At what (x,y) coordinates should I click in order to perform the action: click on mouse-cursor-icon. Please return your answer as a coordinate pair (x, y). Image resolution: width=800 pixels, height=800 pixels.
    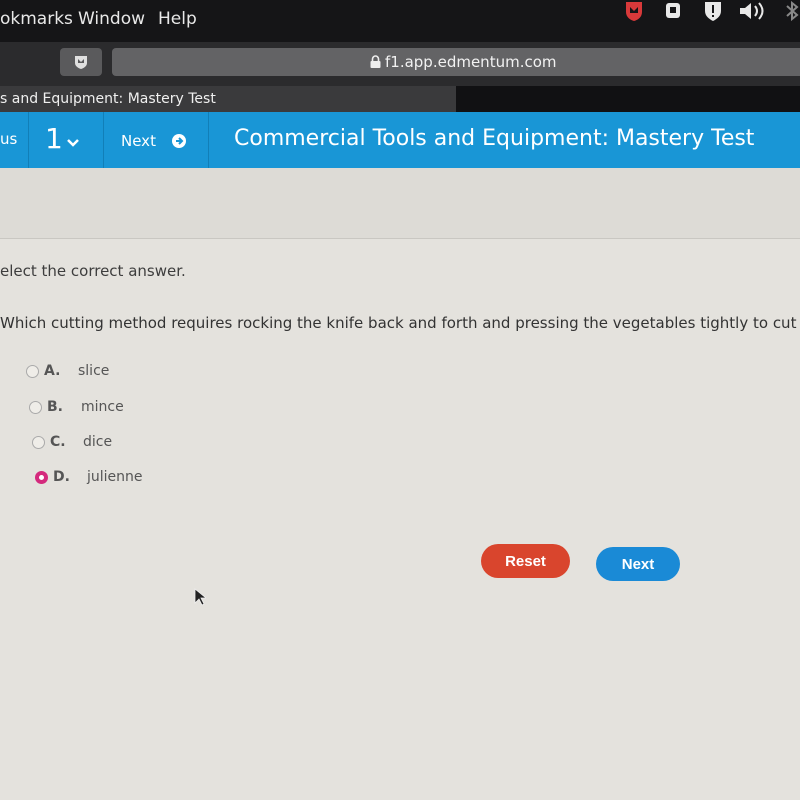
    Looking at the image, I should click on (200, 597).